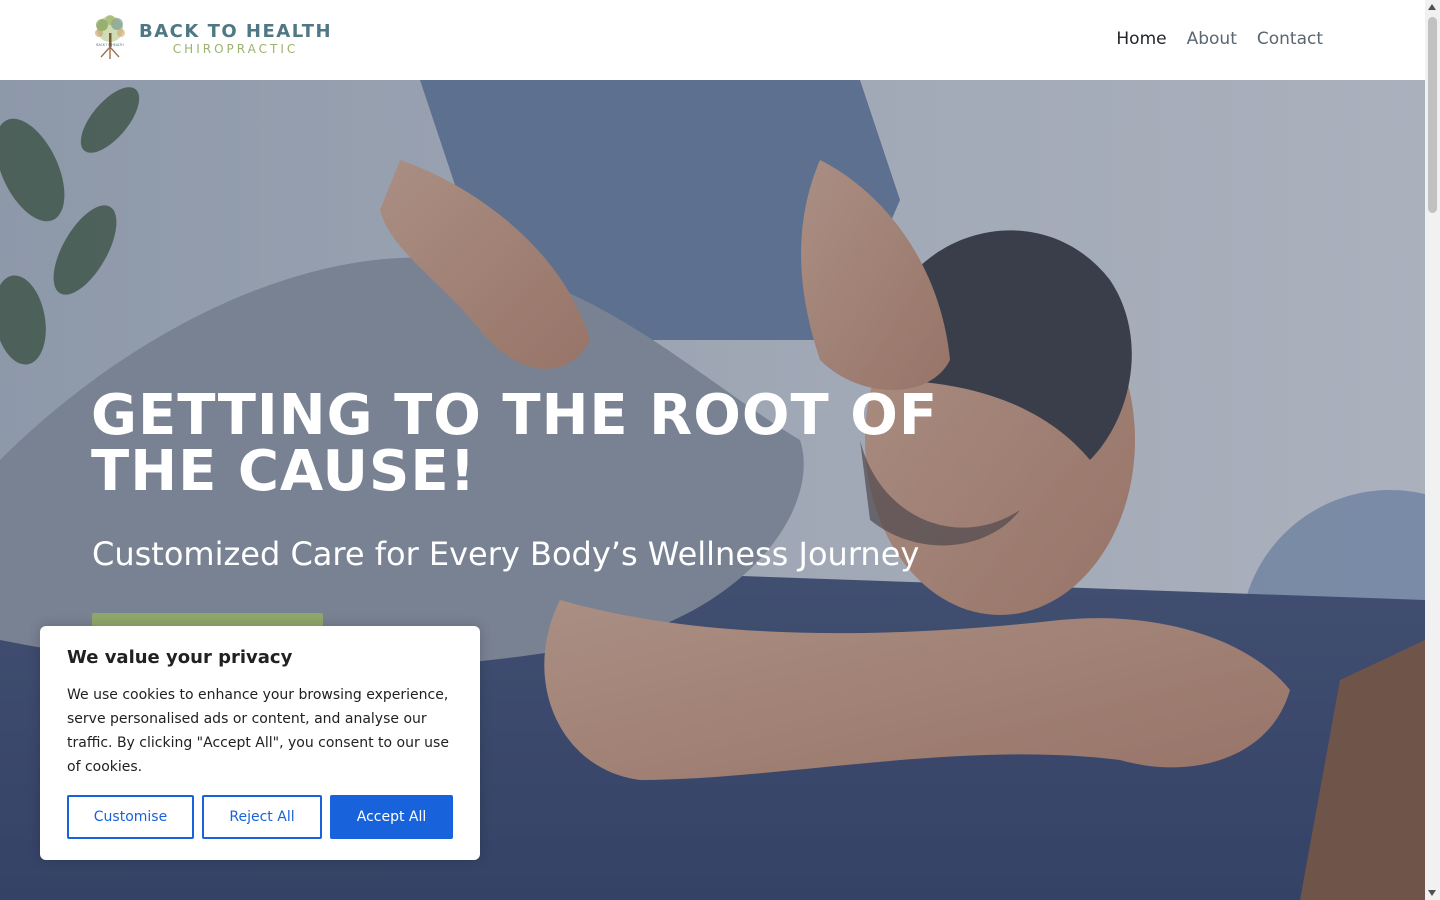  Describe the element at coordinates (236, 31) in the screenshot. I see `logo-main-text: BACK TO HEALTH` at that location.